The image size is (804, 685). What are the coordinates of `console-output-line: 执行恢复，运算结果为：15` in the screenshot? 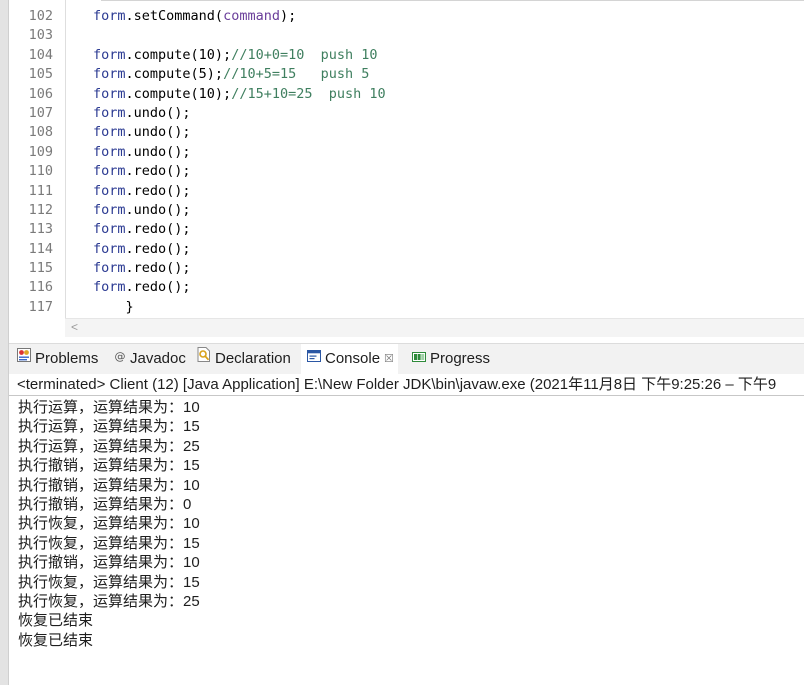 It's located at (109, 543).